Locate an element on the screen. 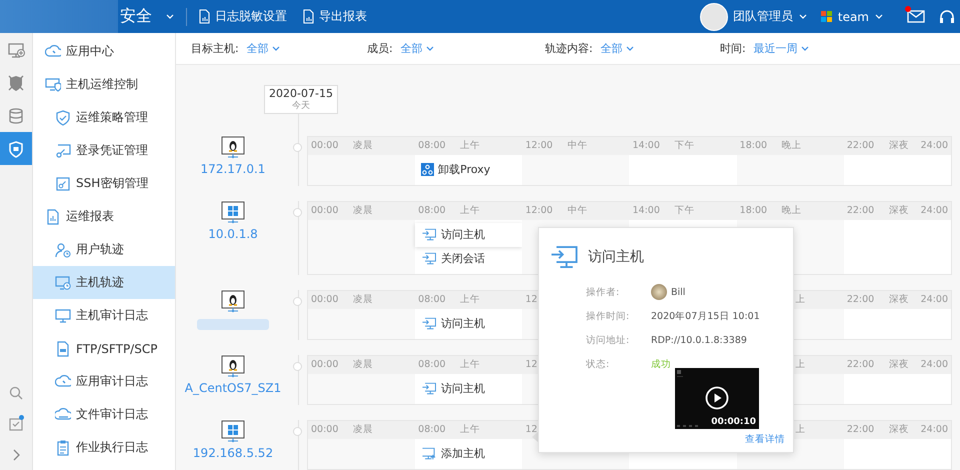  event-item: 卸载Proxy is located at coordinates (468, 170).